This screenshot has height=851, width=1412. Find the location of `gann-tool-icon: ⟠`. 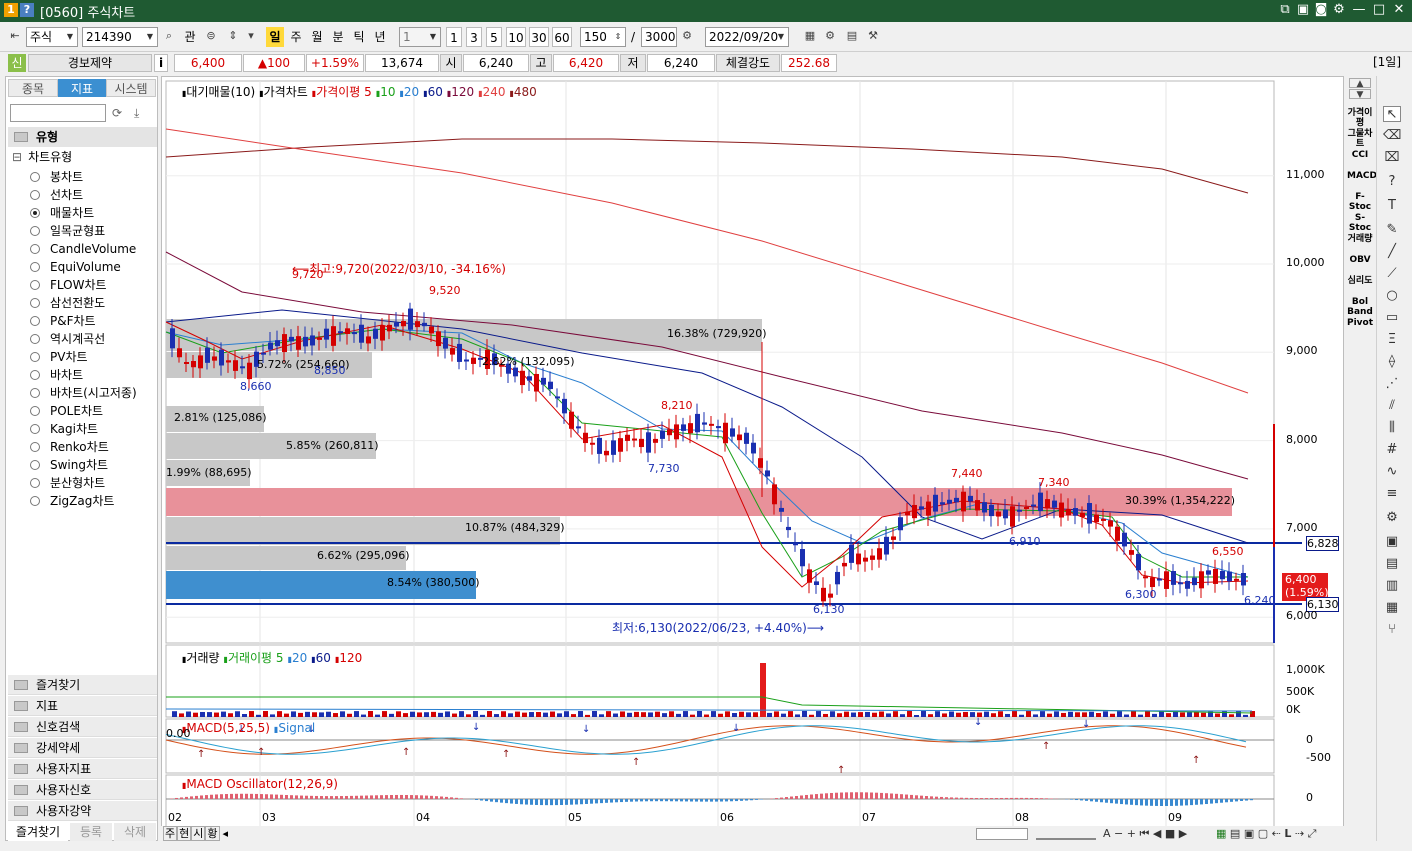

gann-tool-icon: ⟠ is located at coordinates (1392, 362).